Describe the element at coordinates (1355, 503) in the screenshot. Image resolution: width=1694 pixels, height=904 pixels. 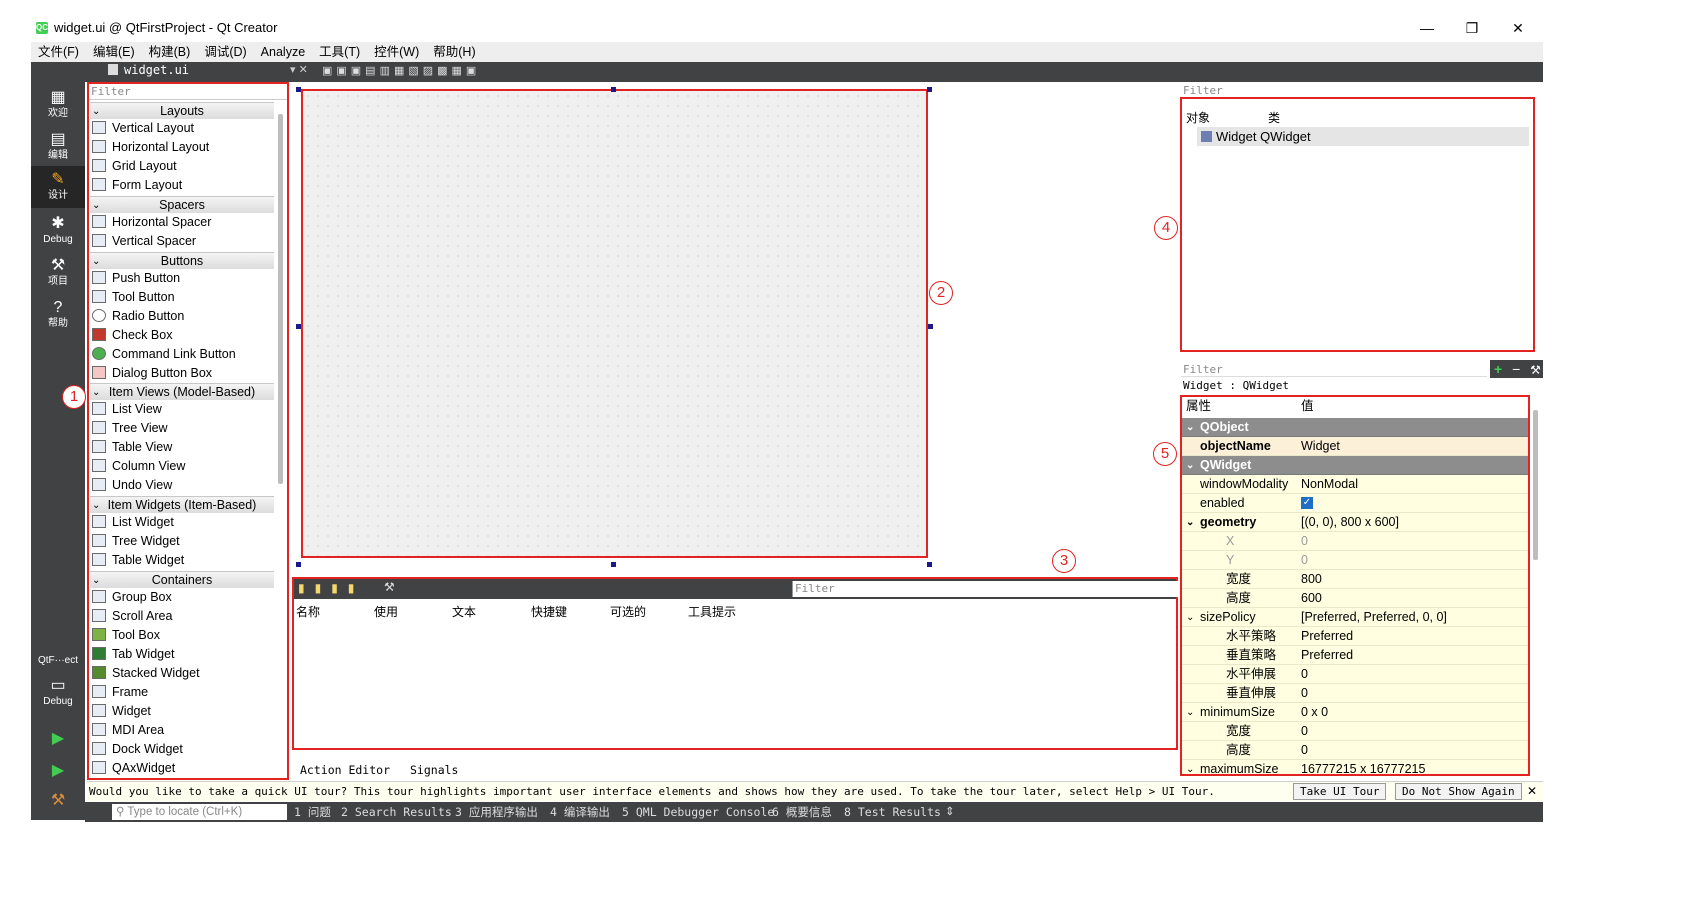
I see `property-enabled: enabled ✓` at that location.